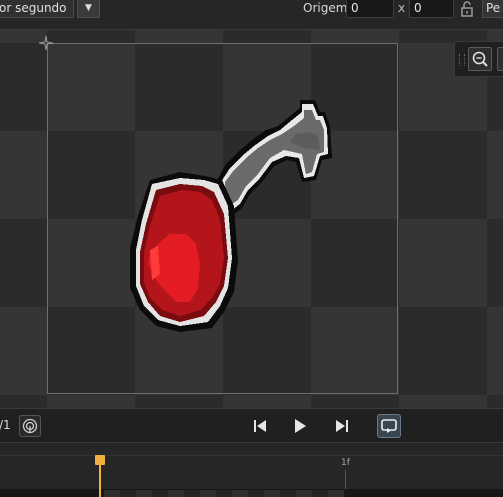 Image resolution: width=503 pixels, height=497 pixels. I want to click on origin-label: Origem, so click(325, 8).